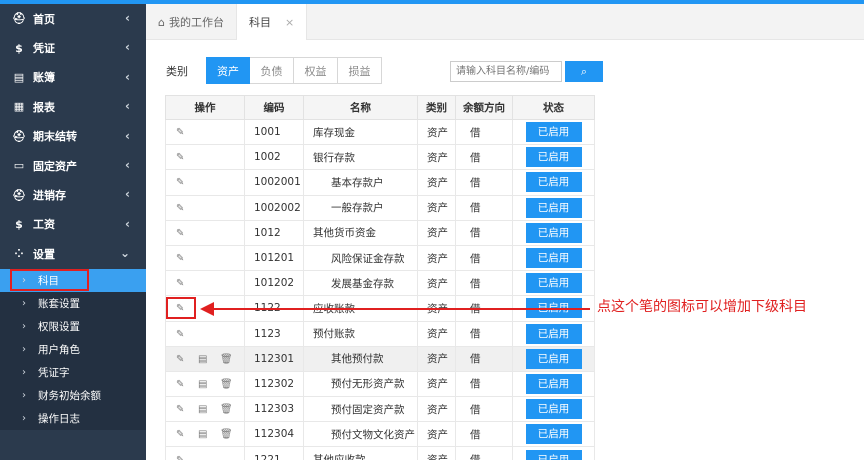 The image size is (864, 460). I want to click on sidebar-item: $ 工资 ‹, so click(73, 224).